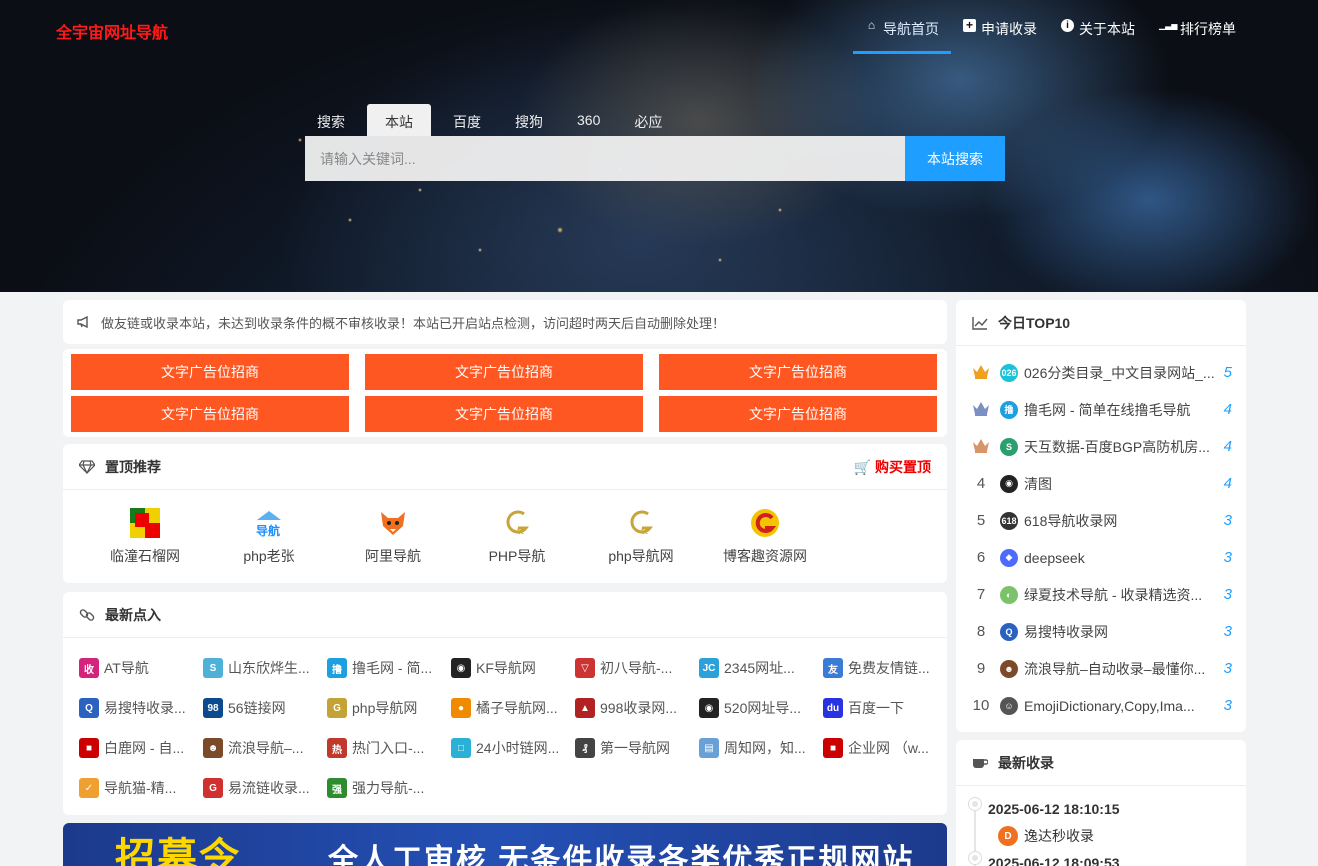  What do you see at coordinates (980, 763) in the screenshot?
I see `coffee-cup-icon` at bounding box center [980, 763].